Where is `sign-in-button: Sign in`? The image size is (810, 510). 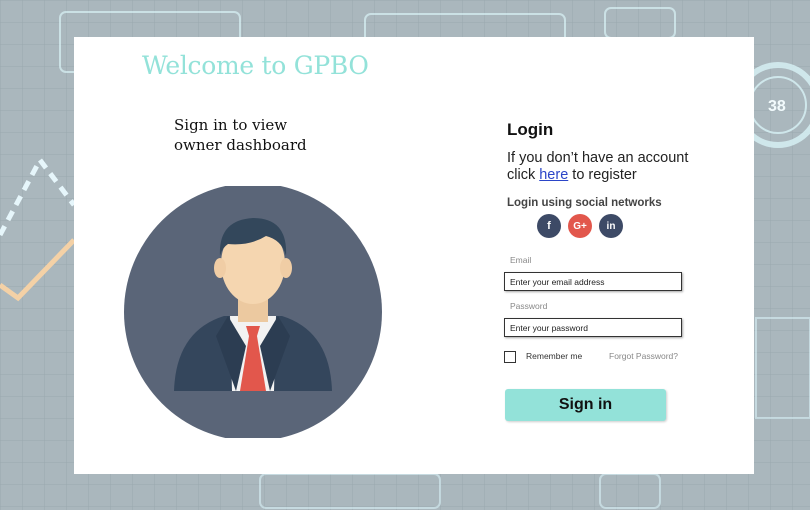 sign-in-button: Sign in is located at coordinates (585, 405).